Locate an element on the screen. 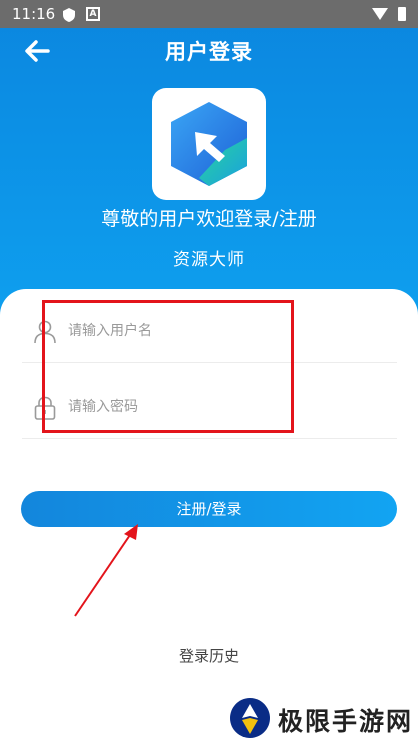  app-logo-icon is located at coordinates (209, 144).